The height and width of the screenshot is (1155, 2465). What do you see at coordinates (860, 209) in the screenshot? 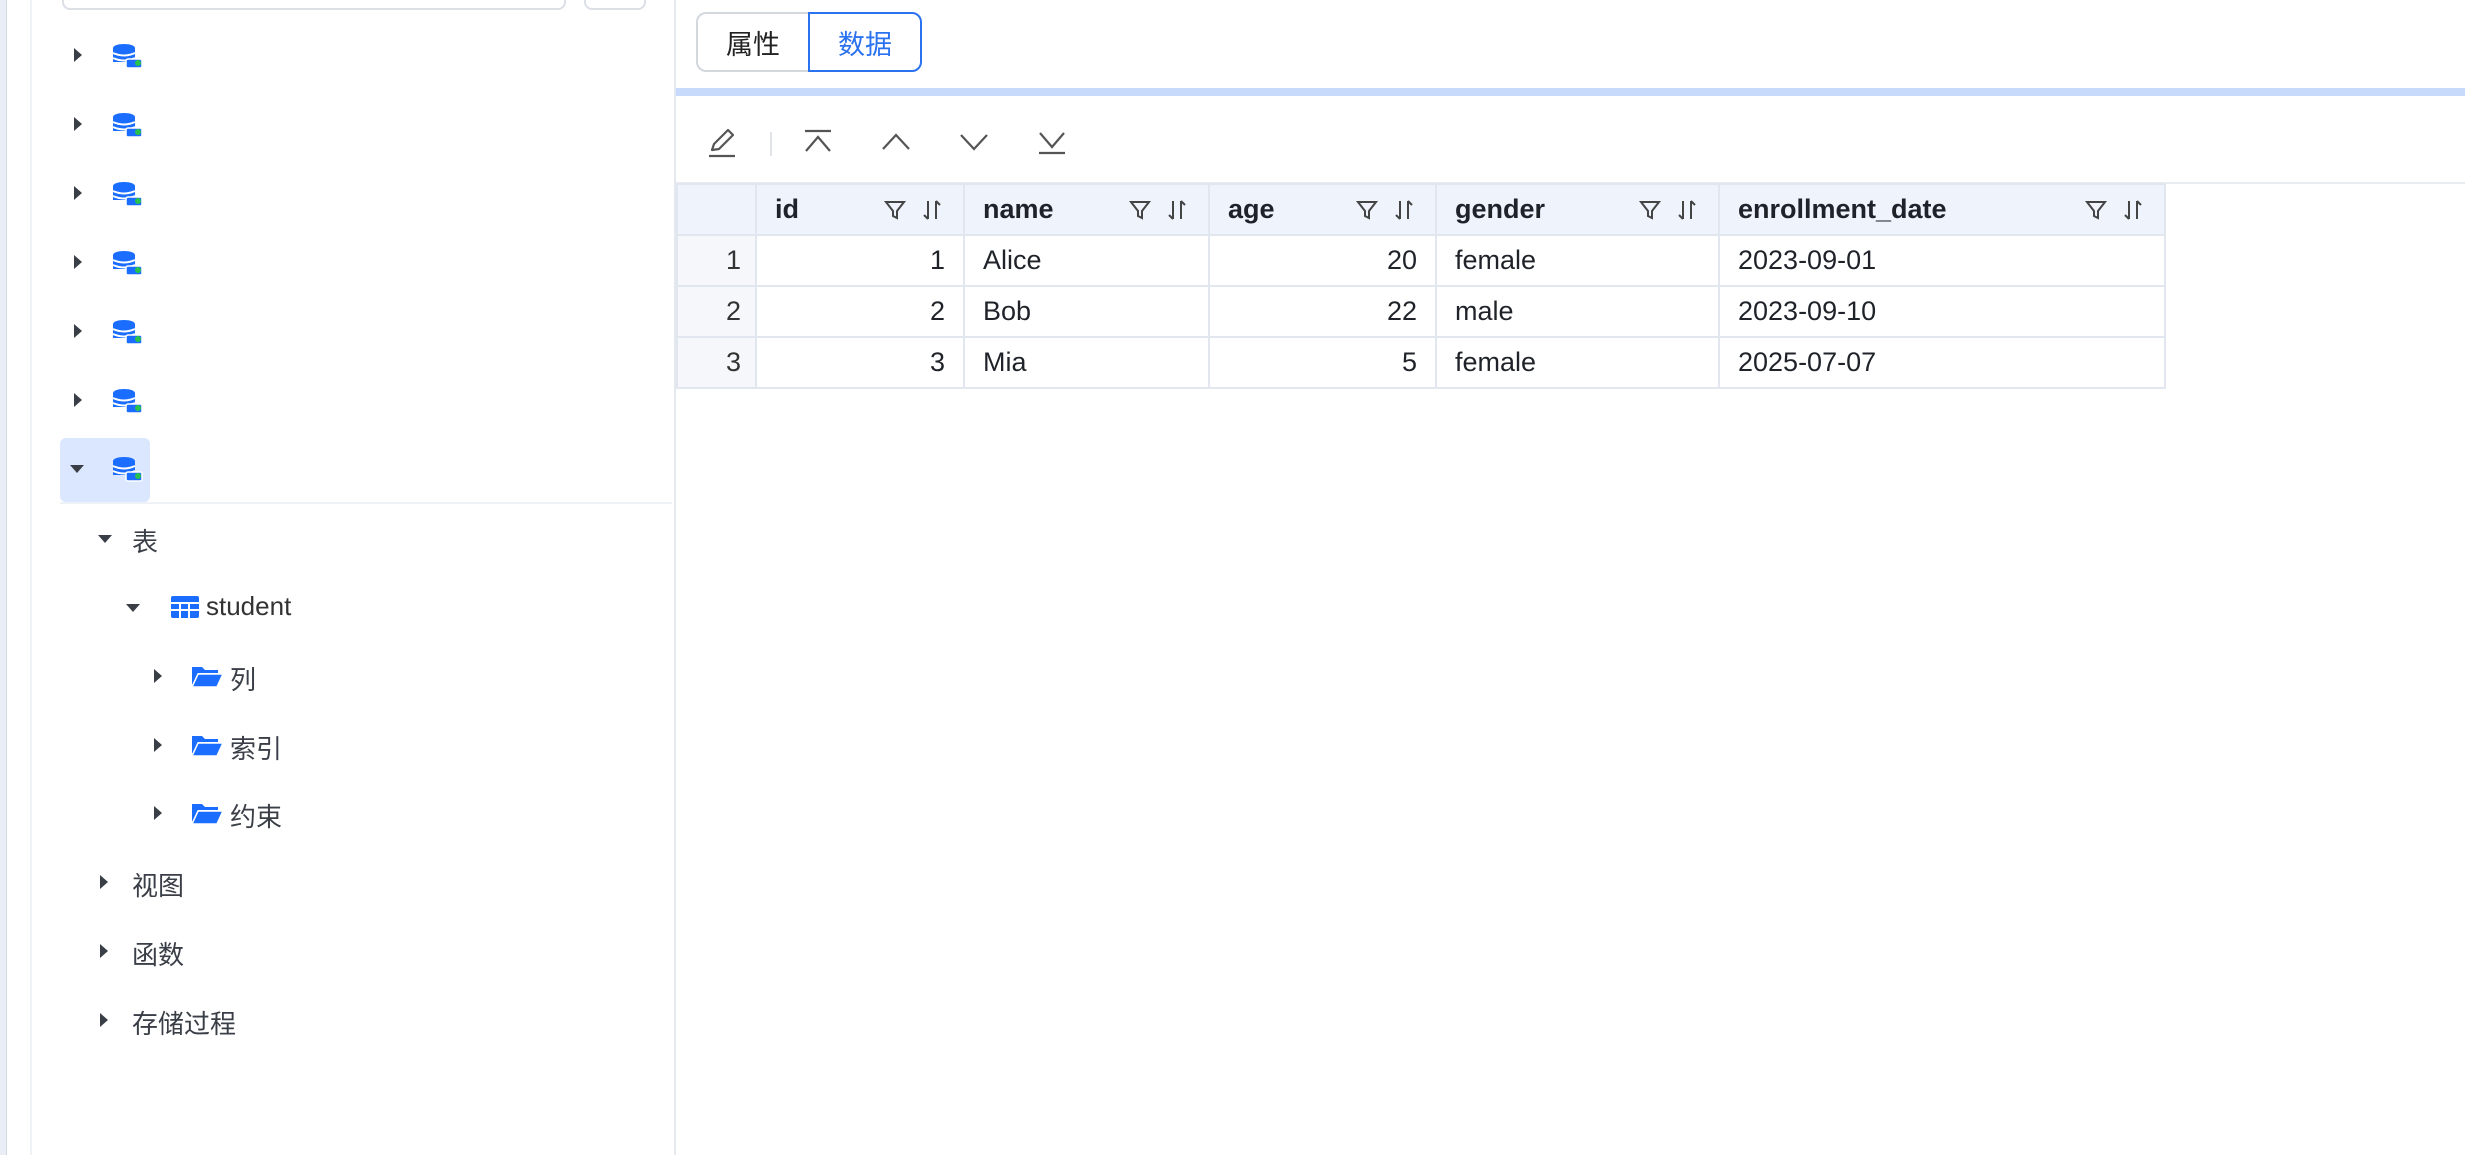
I see `column-header-id: id` at bounding box center [860, 209].